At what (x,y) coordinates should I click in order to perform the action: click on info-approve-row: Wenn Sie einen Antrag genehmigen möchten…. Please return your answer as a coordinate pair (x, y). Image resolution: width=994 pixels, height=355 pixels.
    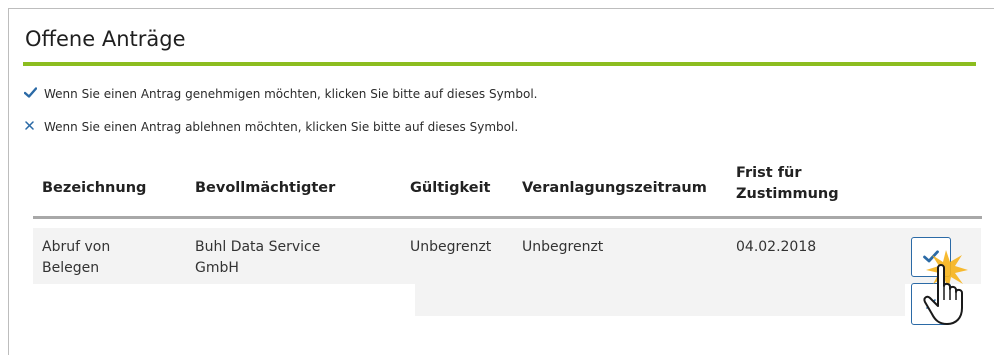
    Looking at the image, I should click on (280, 94).